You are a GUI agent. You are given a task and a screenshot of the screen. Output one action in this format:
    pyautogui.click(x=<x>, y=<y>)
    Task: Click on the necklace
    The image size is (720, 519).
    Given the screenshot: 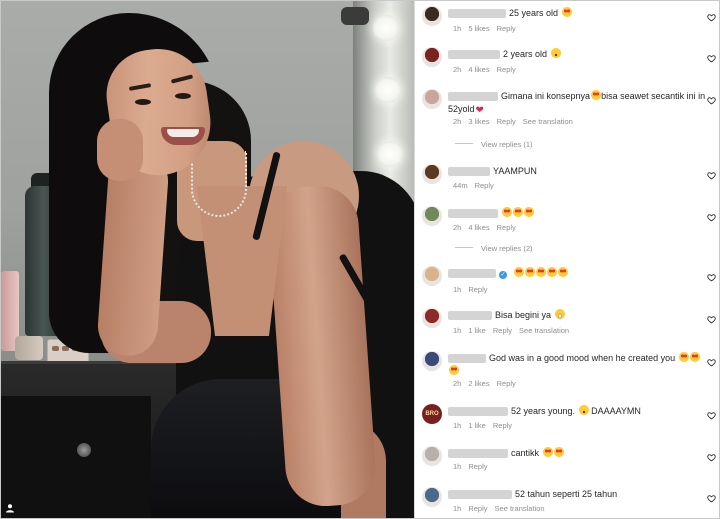 What is the action you would take?
    pyautogui.click(x=219, y=184)
    